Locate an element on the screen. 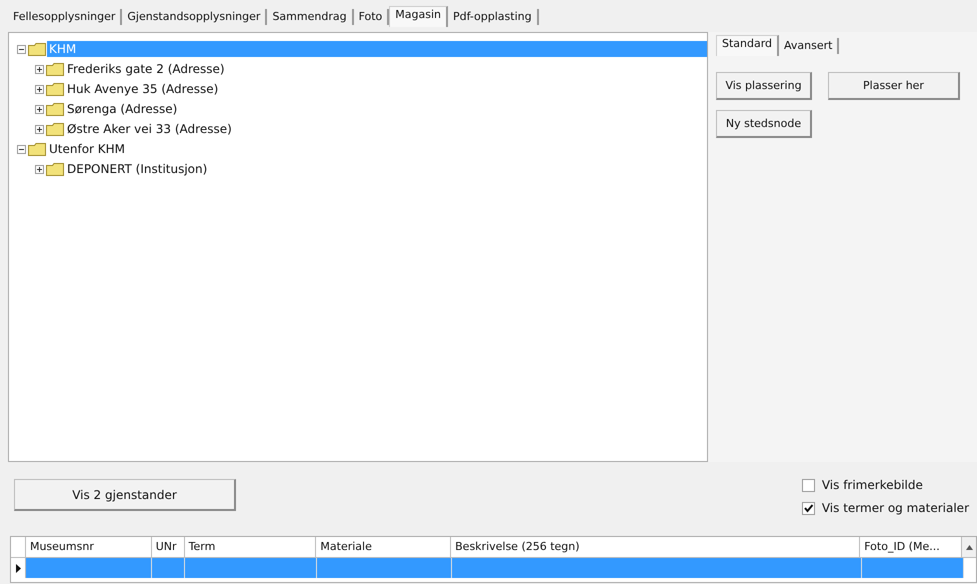 The image size is (977, 584). new-location-node-button: Ny stedsnode is located at coordinates (764, 124).